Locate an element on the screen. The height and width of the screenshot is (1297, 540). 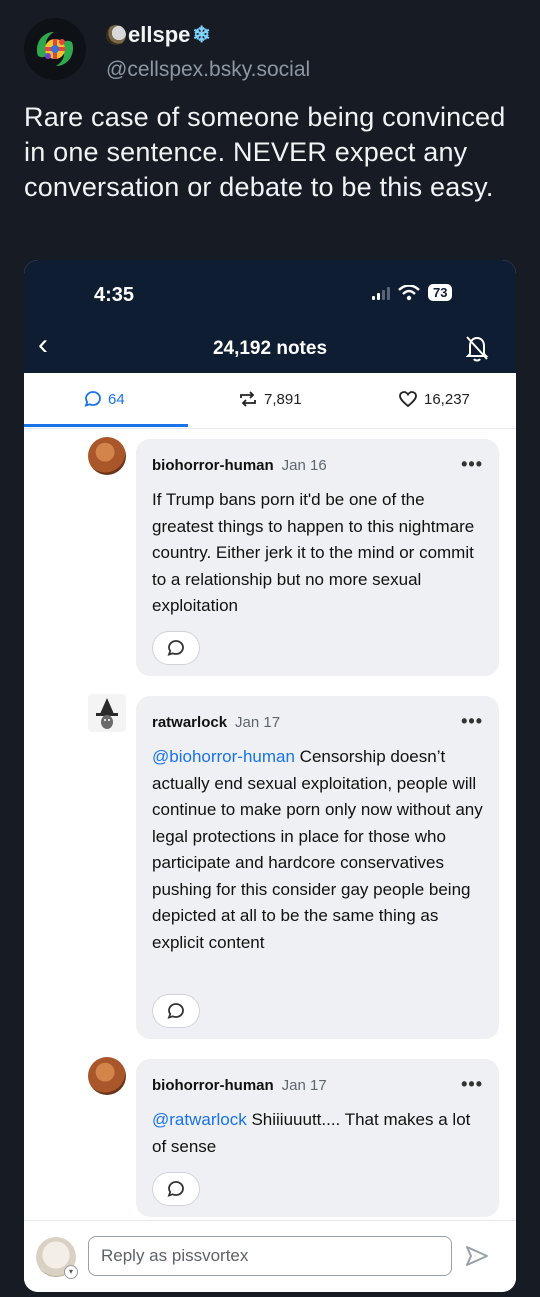
author-display-name: ellspe ❄ is located at coordinates (208, 35).